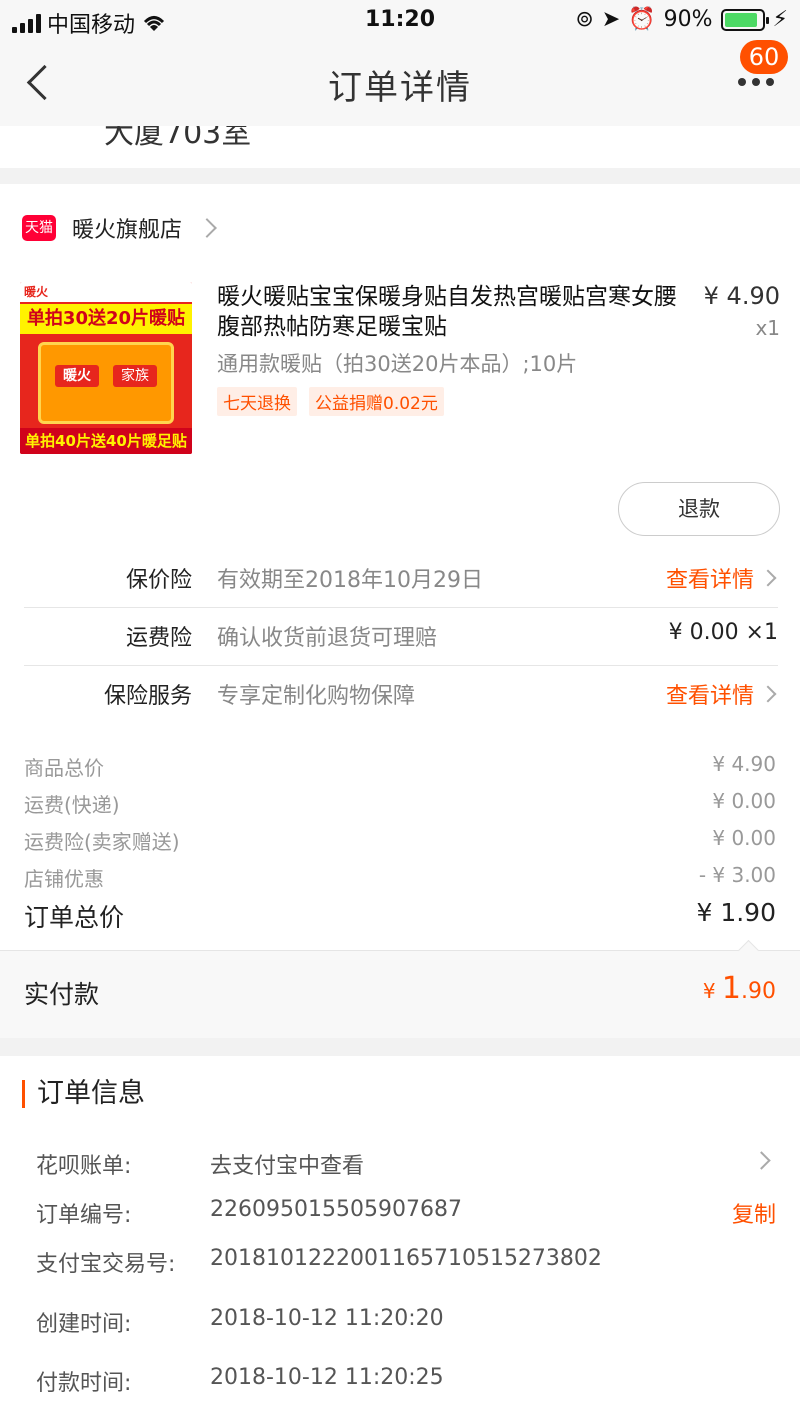  I want to click on charging-icon: ⚡, so click(780, 19).